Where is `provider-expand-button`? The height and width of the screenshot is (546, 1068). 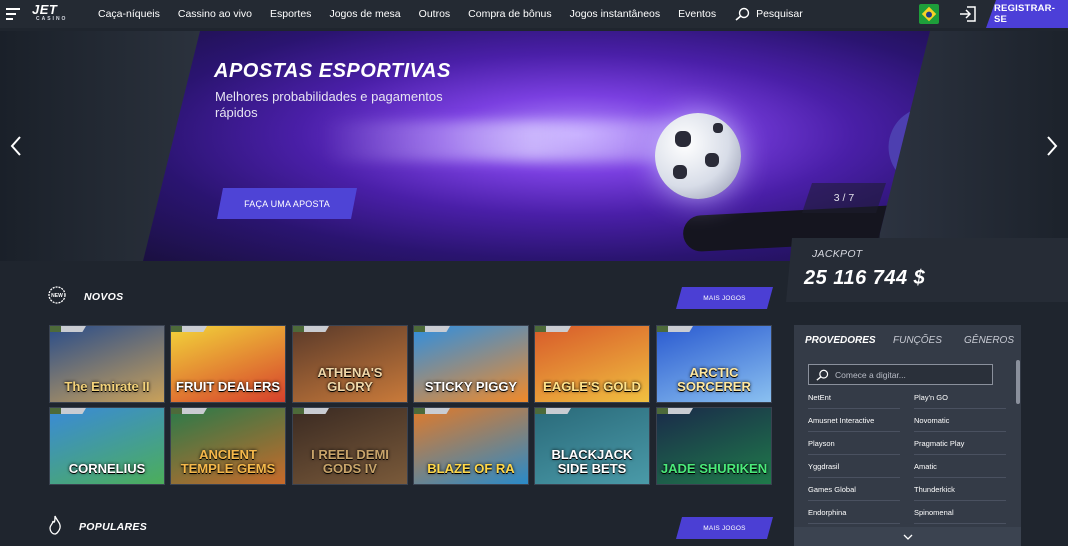 provider-expand-button is located at coordinates (907, 536).